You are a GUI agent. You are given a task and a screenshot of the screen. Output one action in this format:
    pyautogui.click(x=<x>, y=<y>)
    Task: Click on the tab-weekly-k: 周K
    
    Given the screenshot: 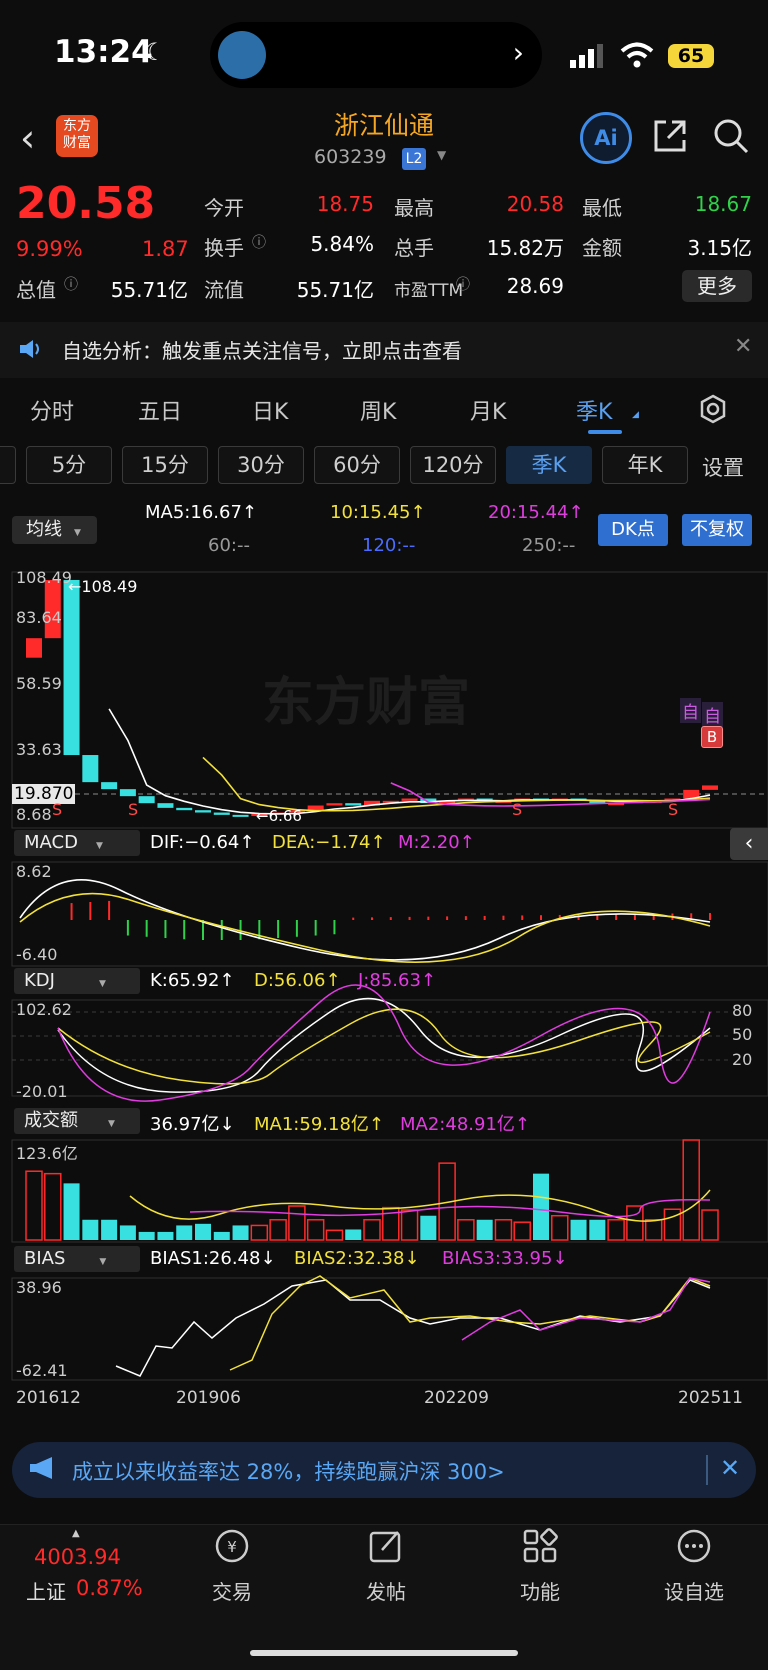 What is the action you would take?
    pyautogui.click(x=378, y=410)
    